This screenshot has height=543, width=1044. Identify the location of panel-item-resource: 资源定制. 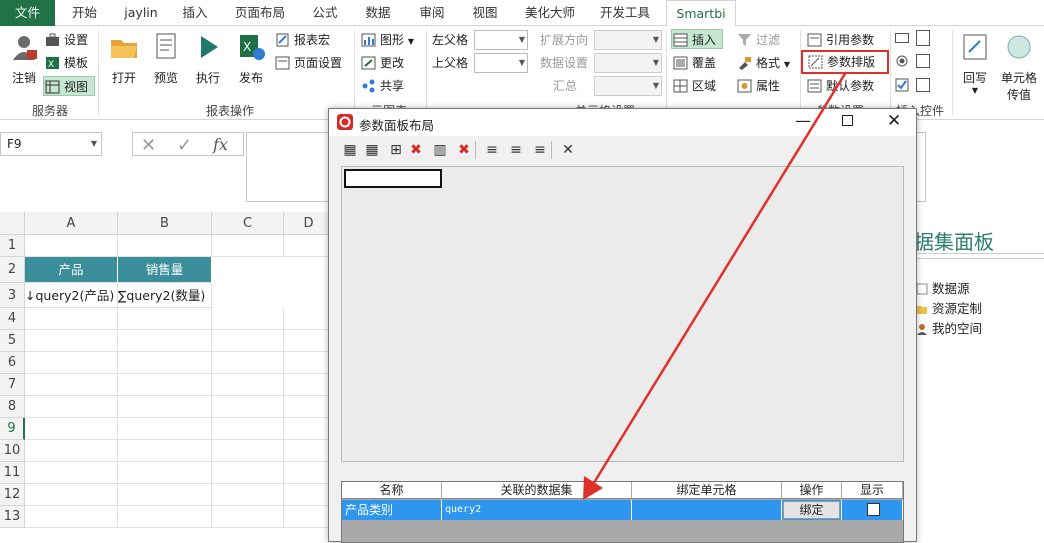
(949, 309).